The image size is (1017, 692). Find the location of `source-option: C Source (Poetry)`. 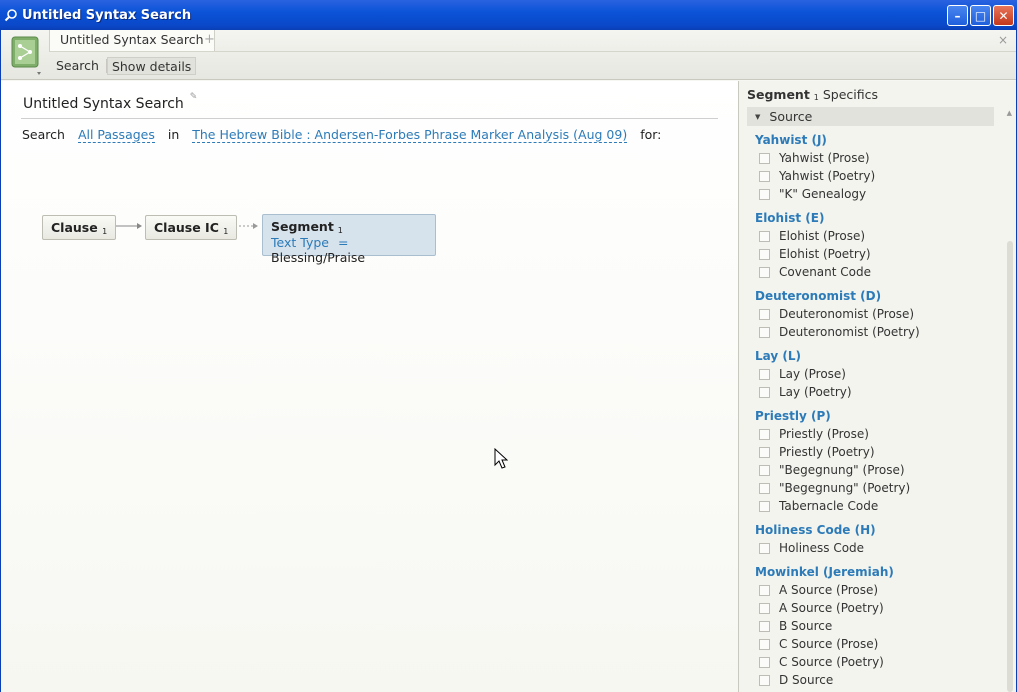

source-option: C Source (Poetry) is located at coordinates (875, 662).